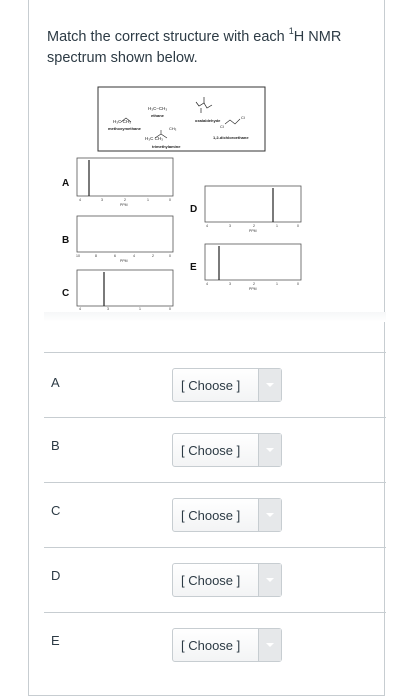  What do you see at coordinates (65, 183) in the screenshot?
I see `spectrum-label-a: A` at bounding box center [65, 183].